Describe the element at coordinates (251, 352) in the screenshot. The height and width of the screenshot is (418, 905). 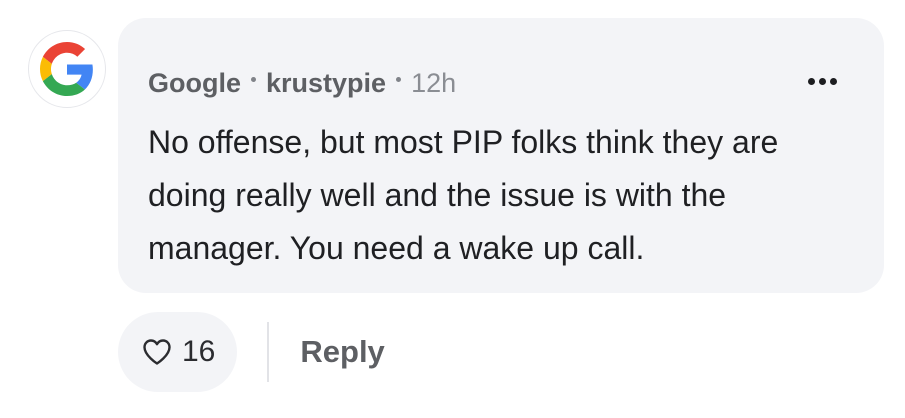
I see `comment-actions: 16 Reply` at that location.